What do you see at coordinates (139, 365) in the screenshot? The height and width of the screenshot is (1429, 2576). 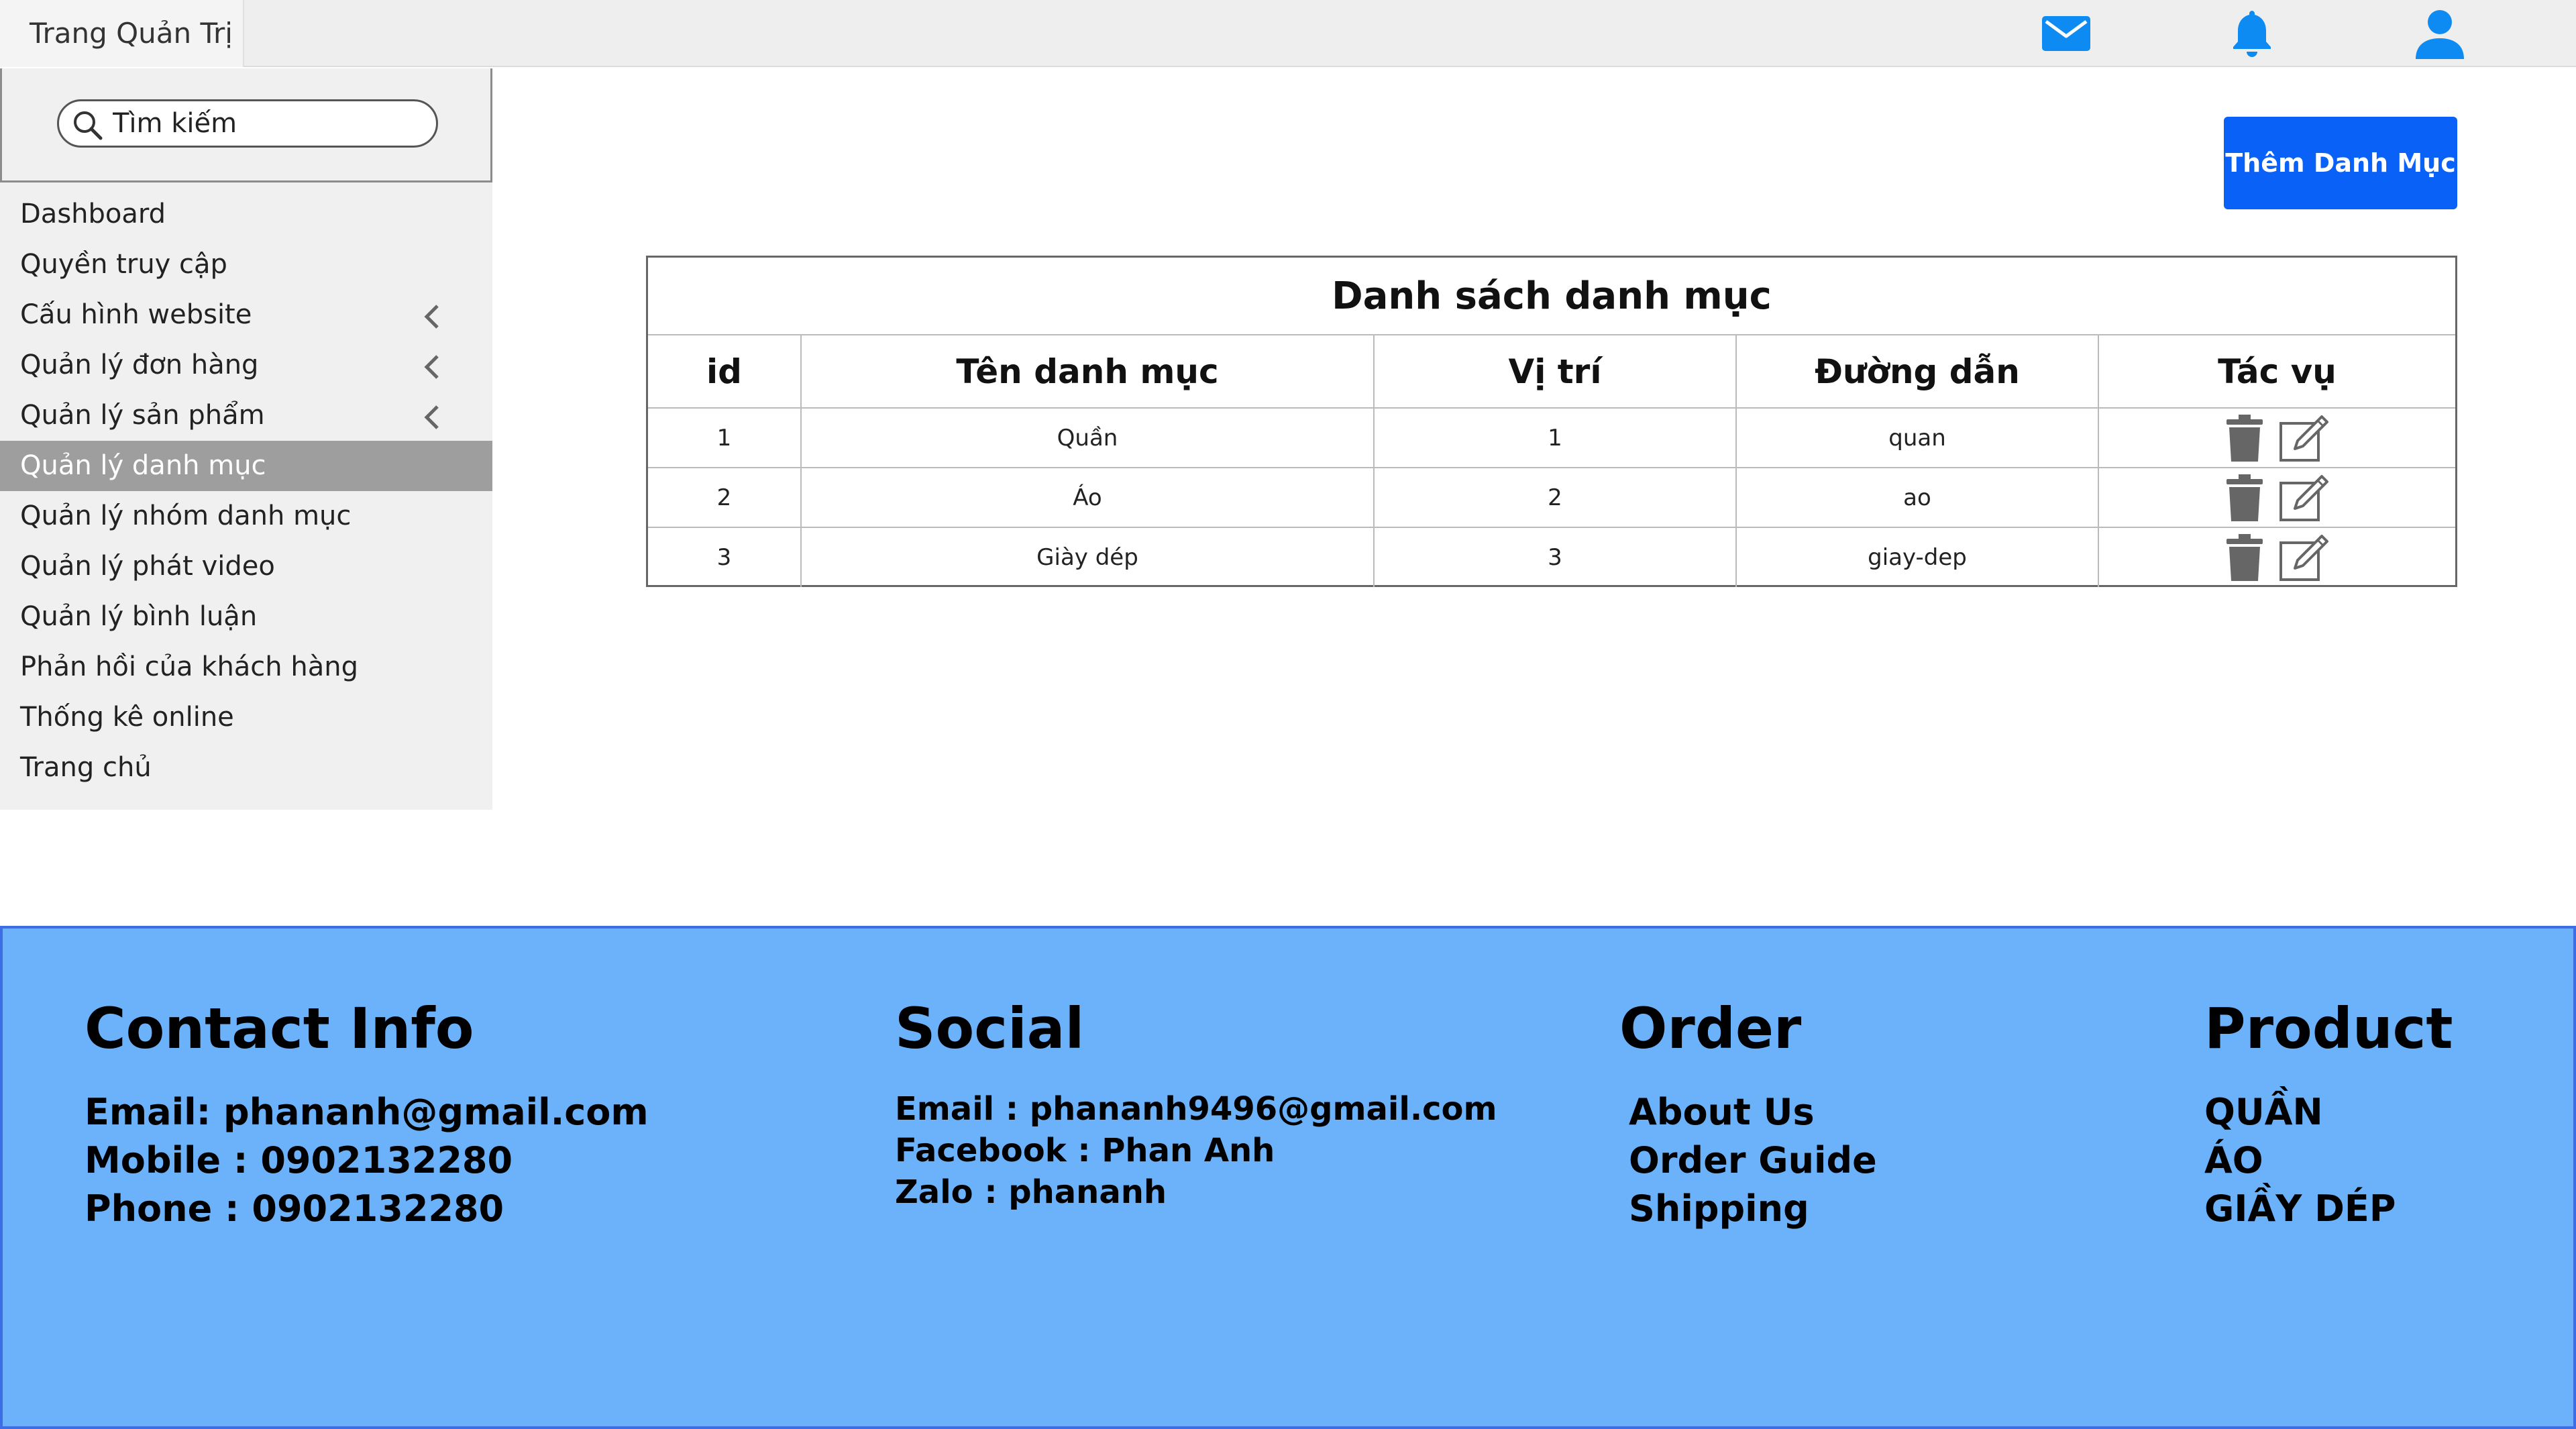 I see `sidebar-item-label: Quản lý đơn hàng` at bounding box center [139, 365].